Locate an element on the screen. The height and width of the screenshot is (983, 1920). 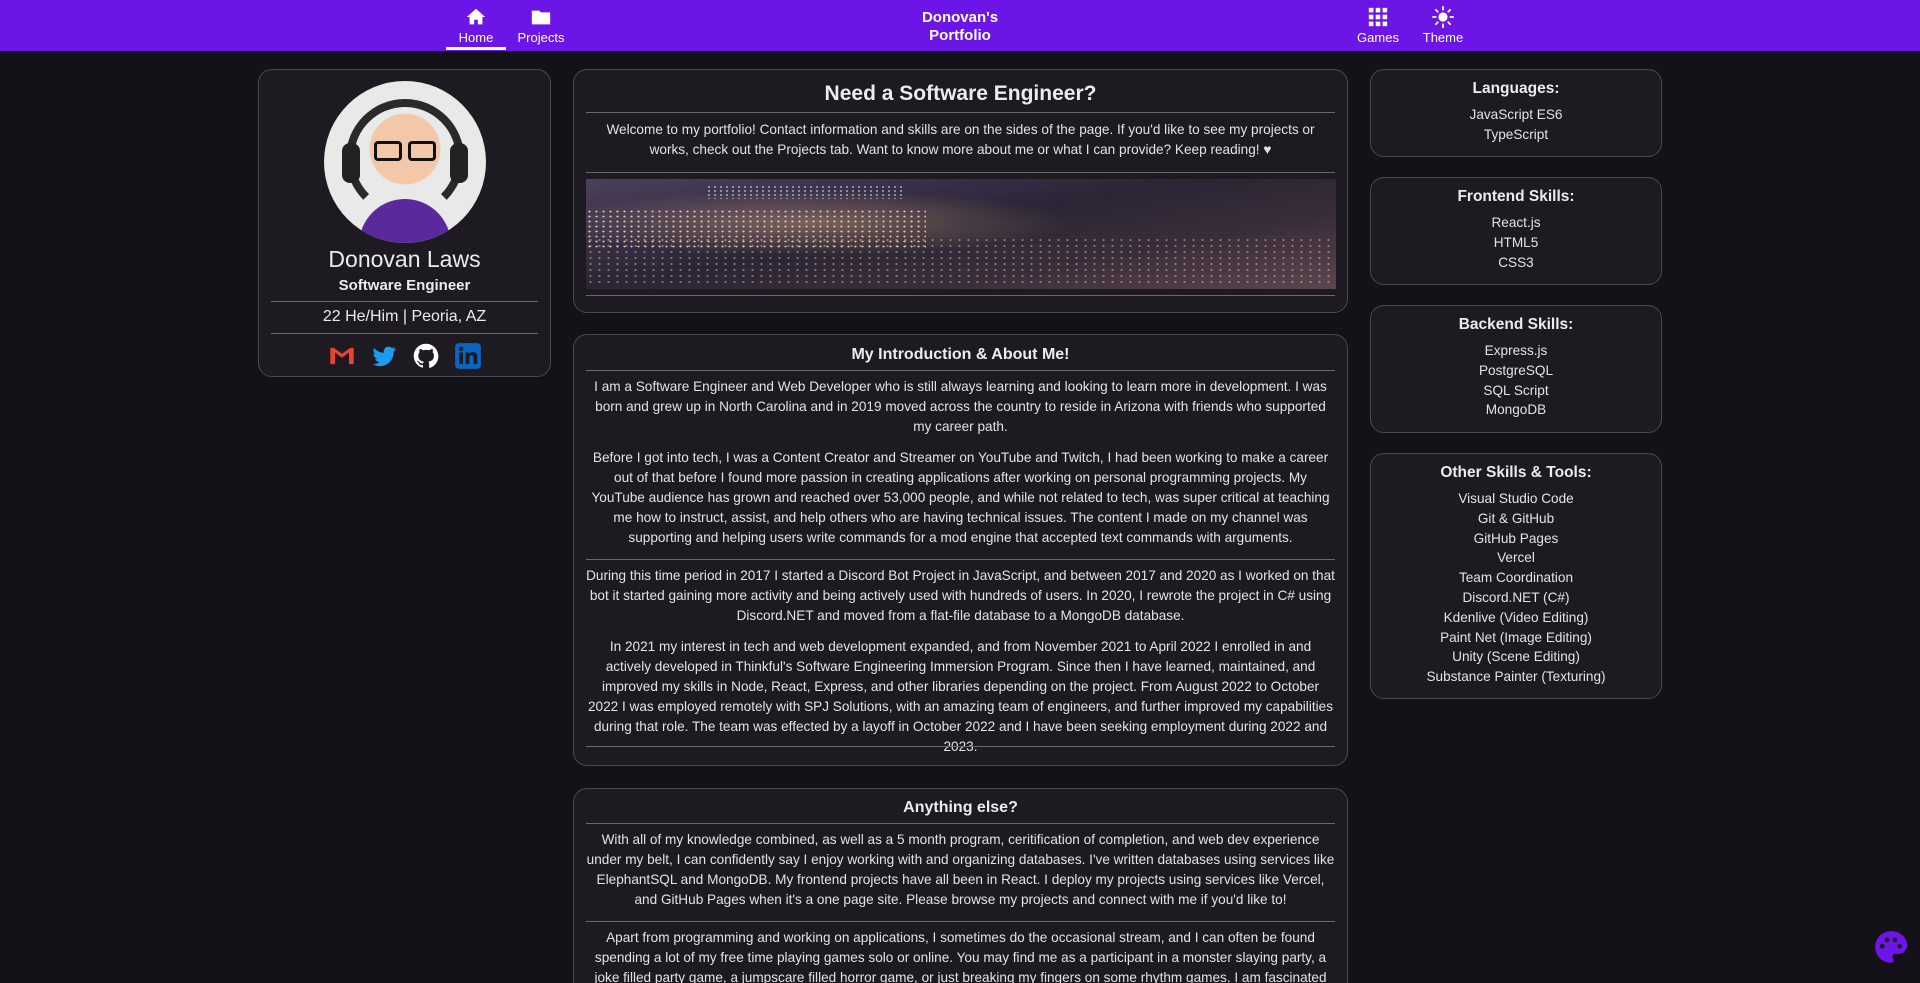
brand-line1: Donovan's is located at coordinates (960, 17).